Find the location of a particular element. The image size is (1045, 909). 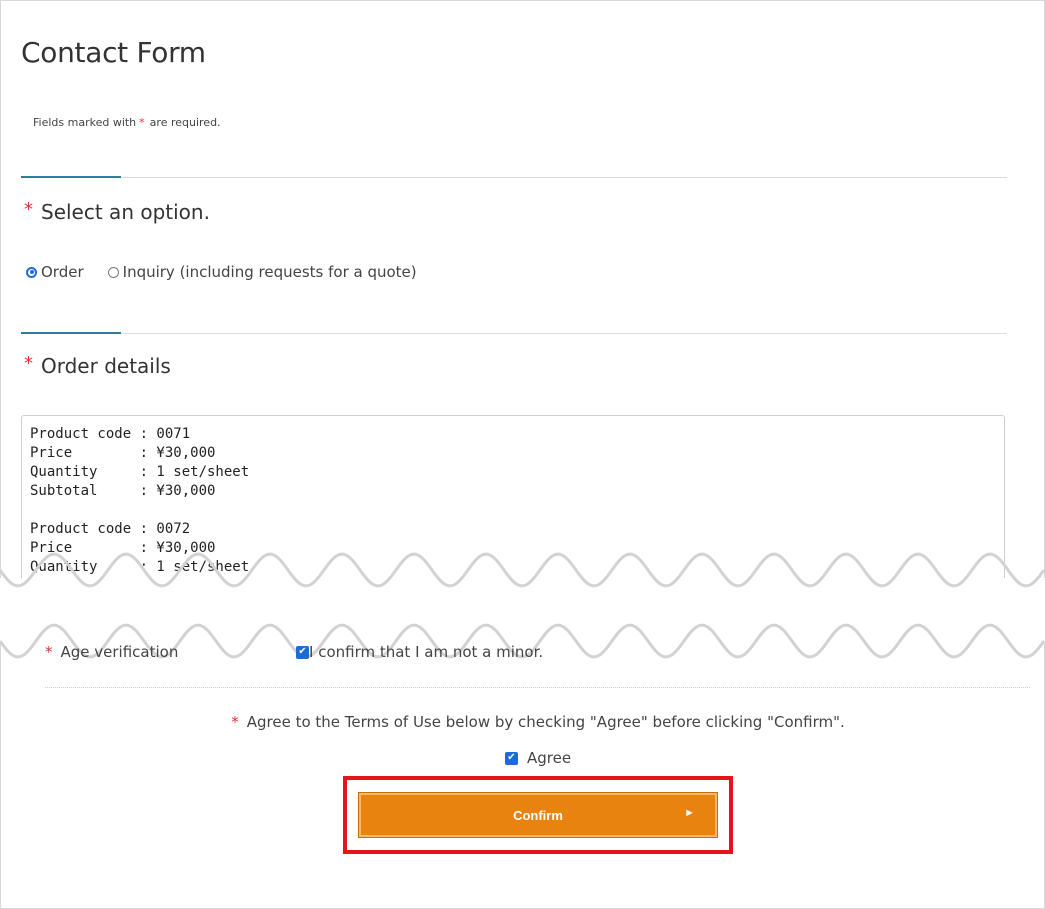

agree-checkbox-icon: ✔ is located at coordinates (511, 758).